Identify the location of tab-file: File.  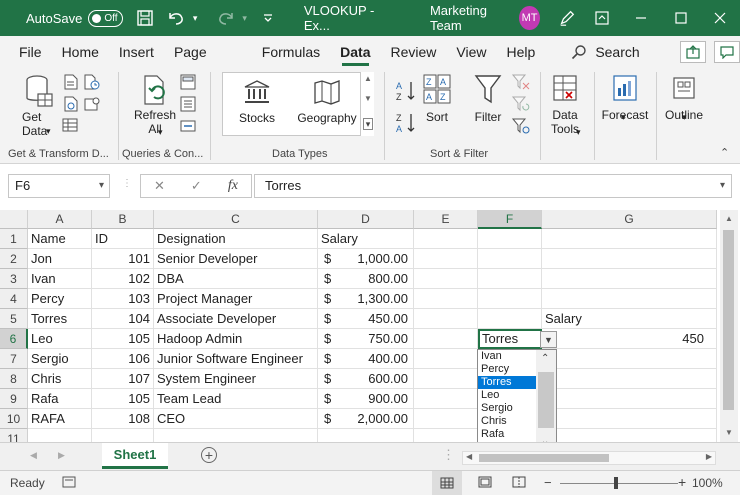
(30, 52).